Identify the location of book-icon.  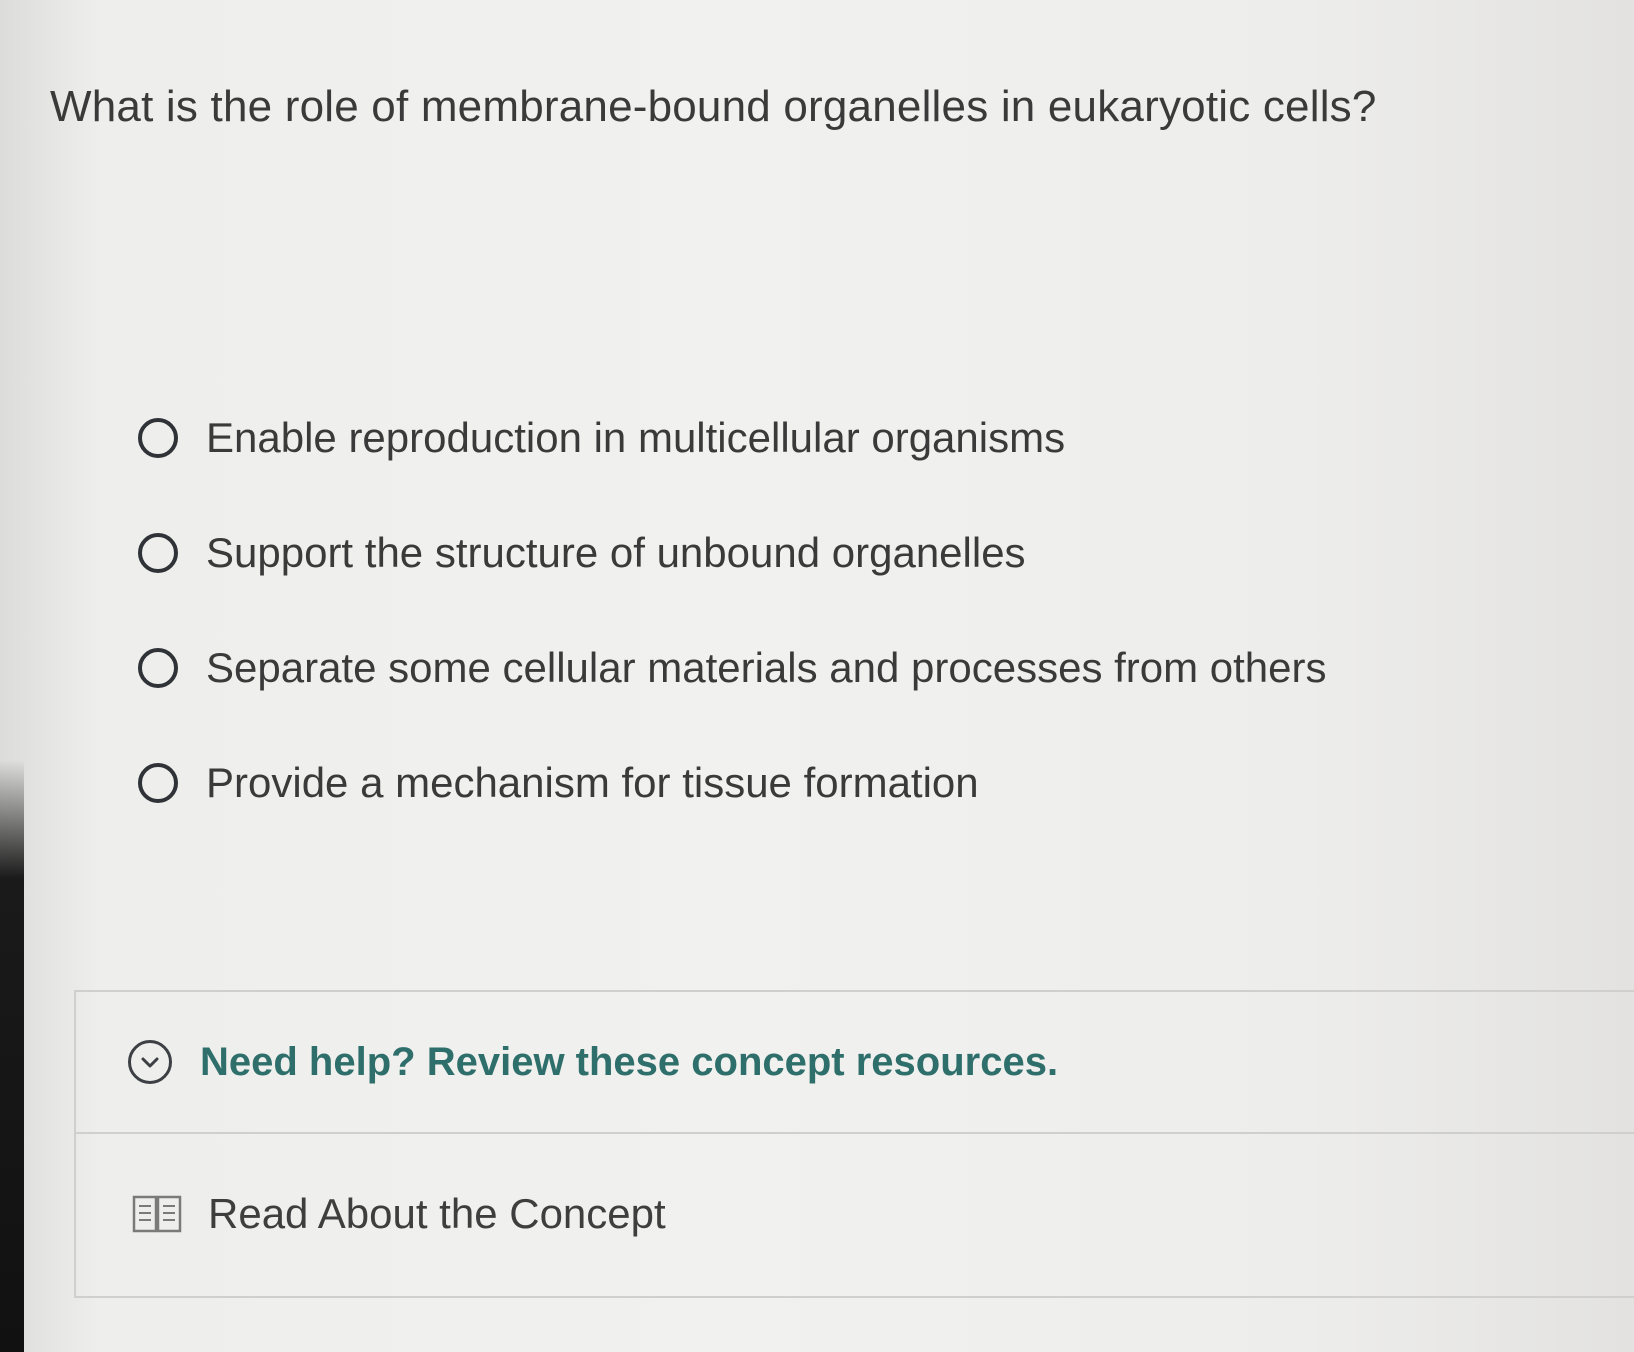
(157, 1214).